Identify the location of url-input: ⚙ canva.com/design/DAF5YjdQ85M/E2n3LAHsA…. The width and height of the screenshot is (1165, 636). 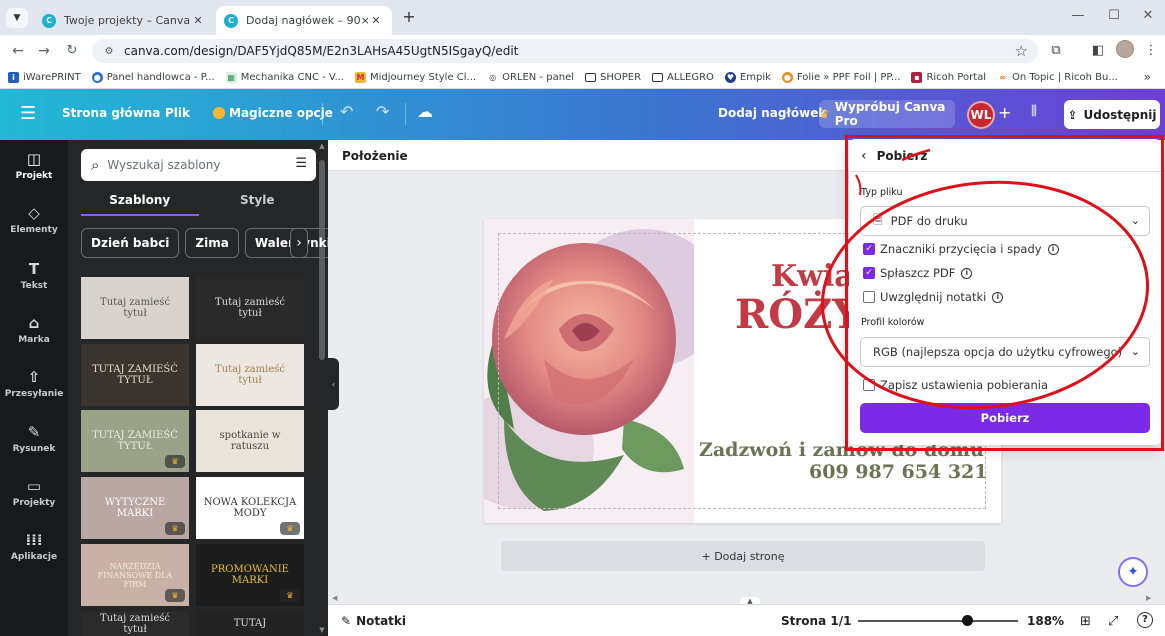
(565, 51).